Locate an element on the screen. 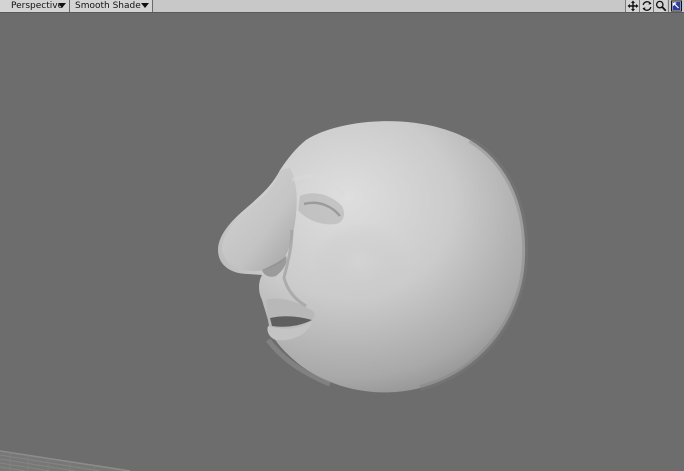  maximize-viewport-icon is located at coordinates (676, 6).